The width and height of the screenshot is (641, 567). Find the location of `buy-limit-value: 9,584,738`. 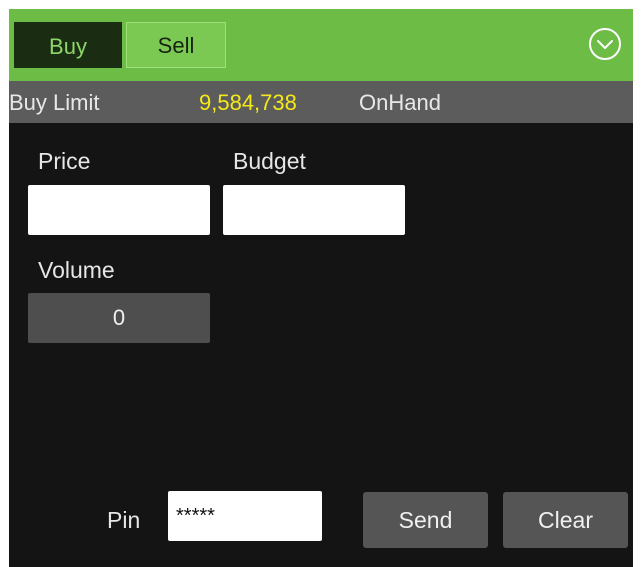

buy-limit-value: 9,584,738 is located at coordinates (248, 102).